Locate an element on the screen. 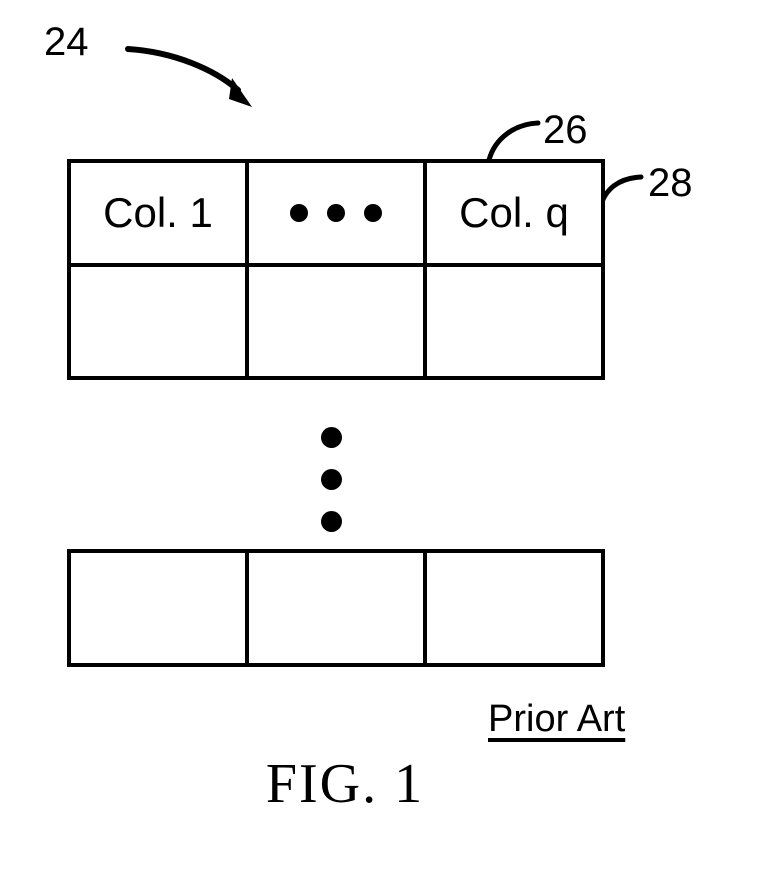 The width and height of the screenshot is (772, 883). lower-table is located at coordinates (336, 608).